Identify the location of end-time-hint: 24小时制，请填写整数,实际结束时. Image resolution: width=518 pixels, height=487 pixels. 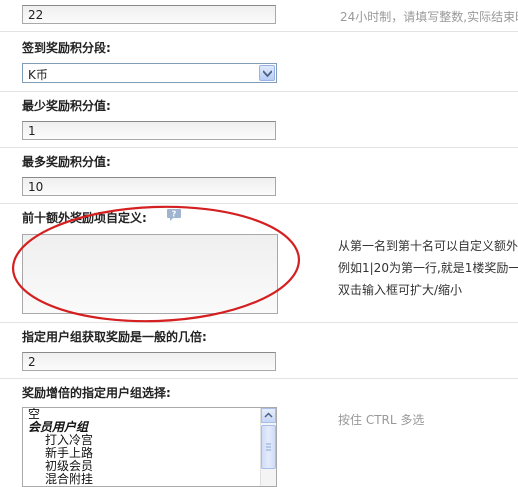
(429, 17).